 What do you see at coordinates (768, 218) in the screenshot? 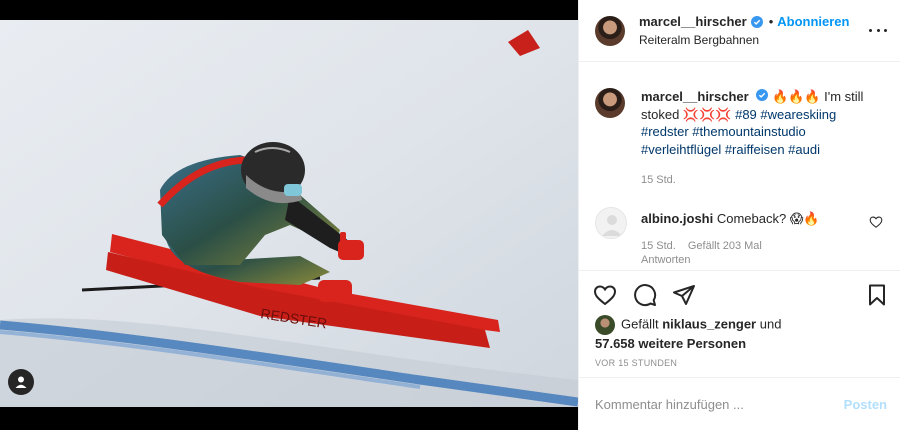
I see `comment-content: Comeback? 😱🔥` at bounding box center [768, 218].